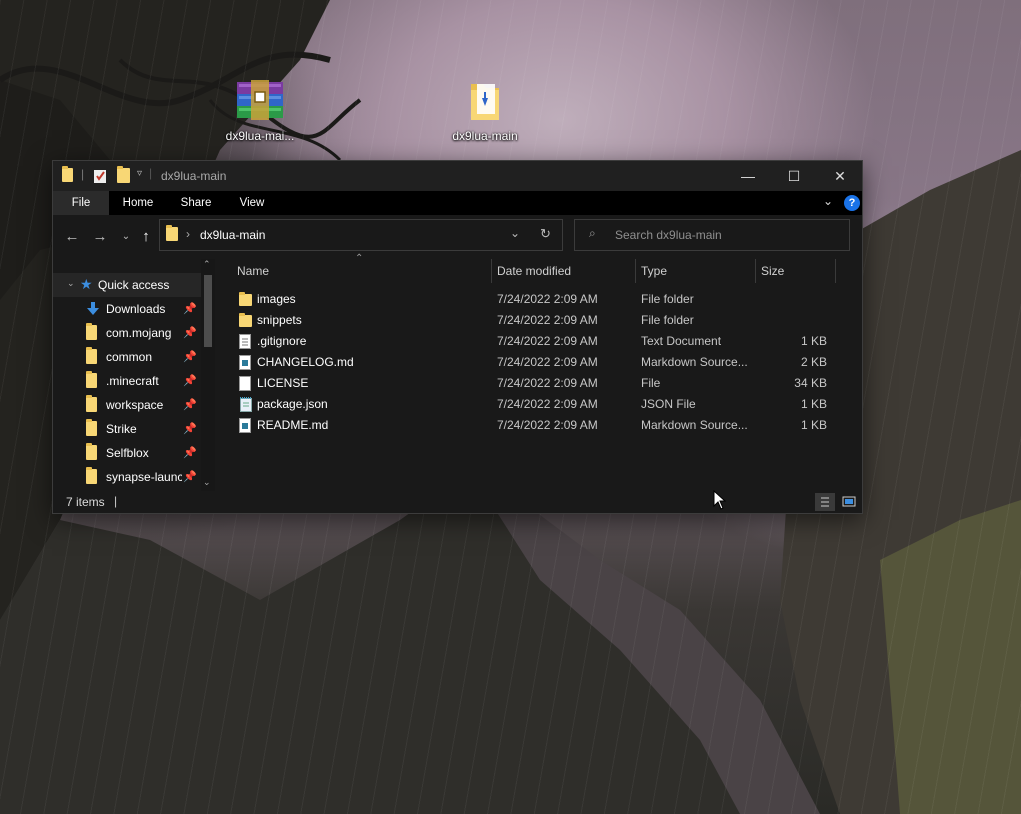 This screenshot has height=814, width=1021. Describe the element at coordinates (128, 381) in the screenshot. I see `nav-item-minecraft: .minecraft 📌` at that location.